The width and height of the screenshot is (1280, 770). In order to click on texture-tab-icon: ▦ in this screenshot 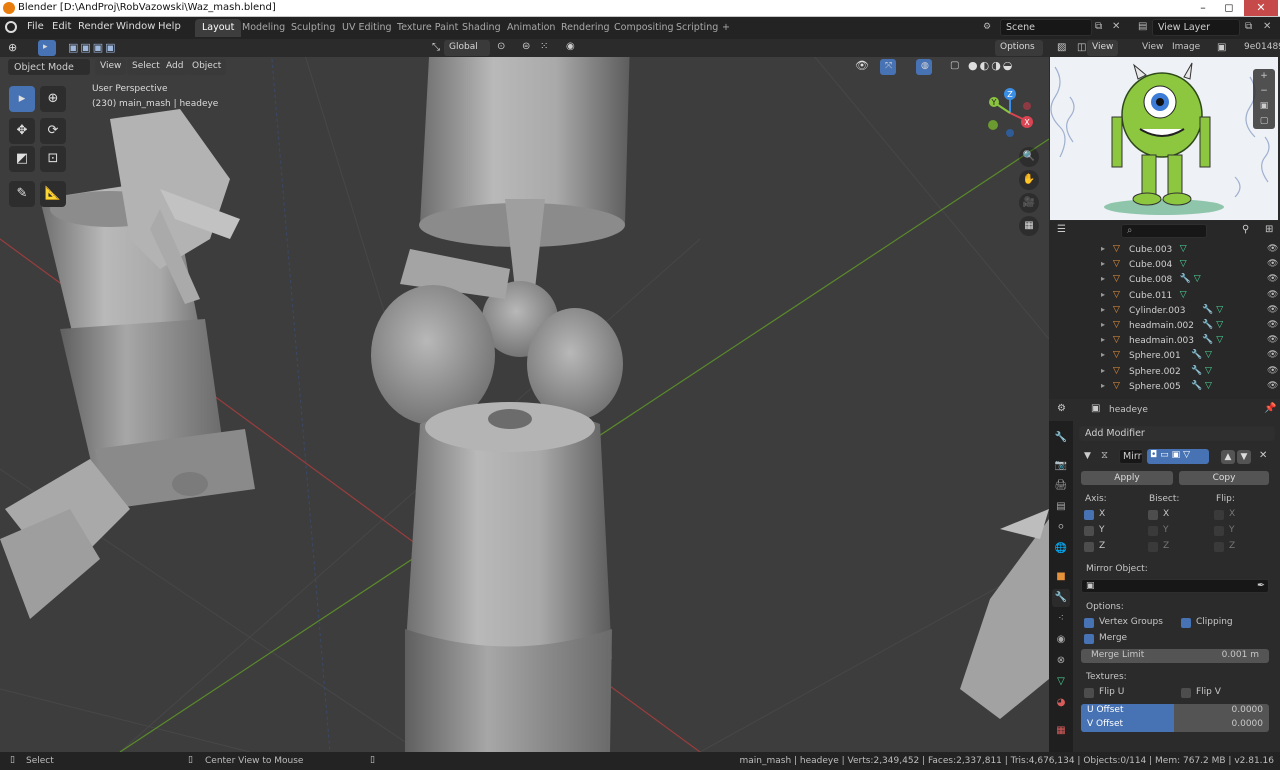, I will do `click(1061, 731)`.